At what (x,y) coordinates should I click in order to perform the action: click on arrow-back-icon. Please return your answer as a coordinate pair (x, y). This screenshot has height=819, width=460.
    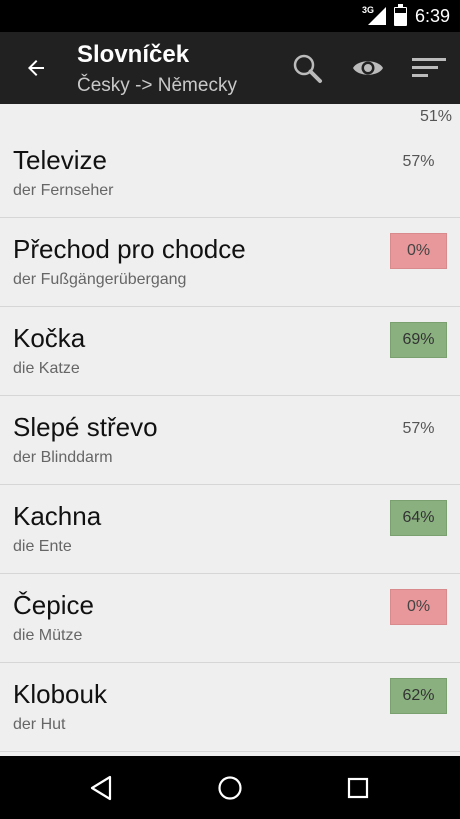
    Looking at the image, I should click on (36, 68).